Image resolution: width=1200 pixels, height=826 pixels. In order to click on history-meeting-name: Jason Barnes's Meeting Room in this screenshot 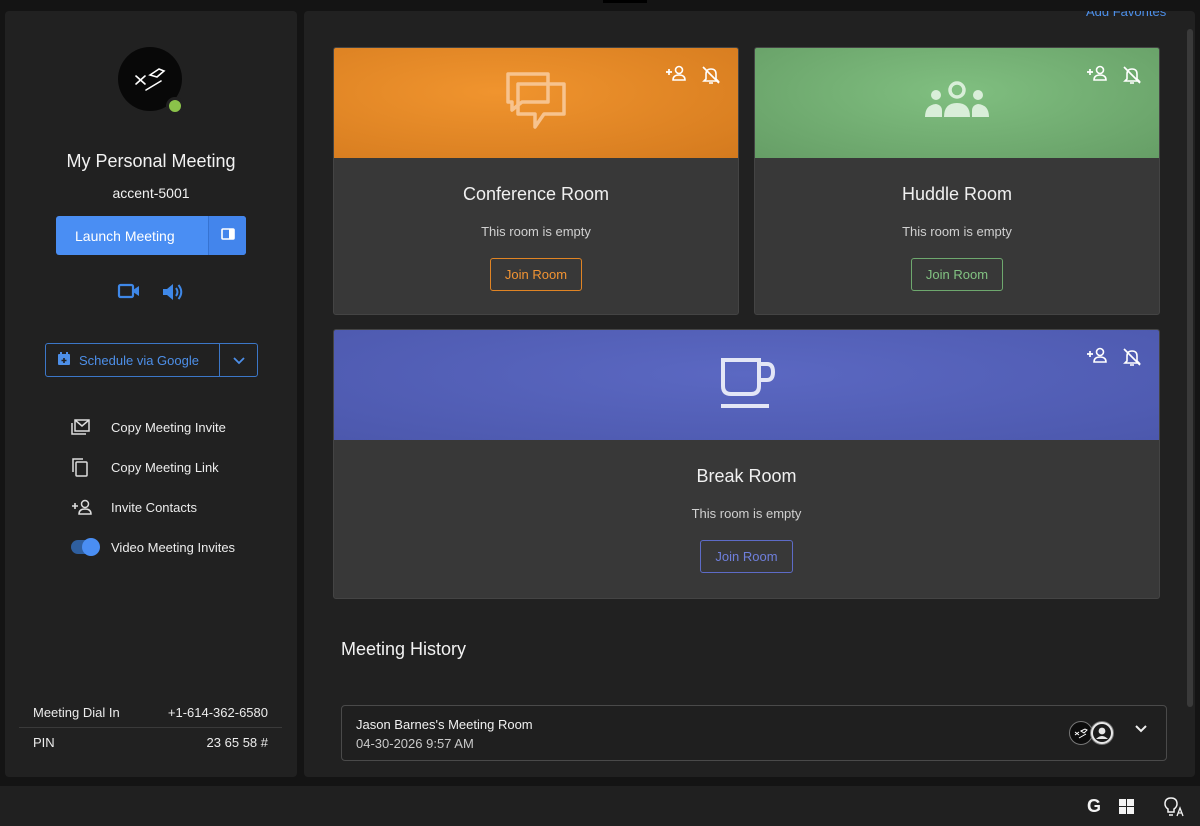, I will do `click(444, 724)`.